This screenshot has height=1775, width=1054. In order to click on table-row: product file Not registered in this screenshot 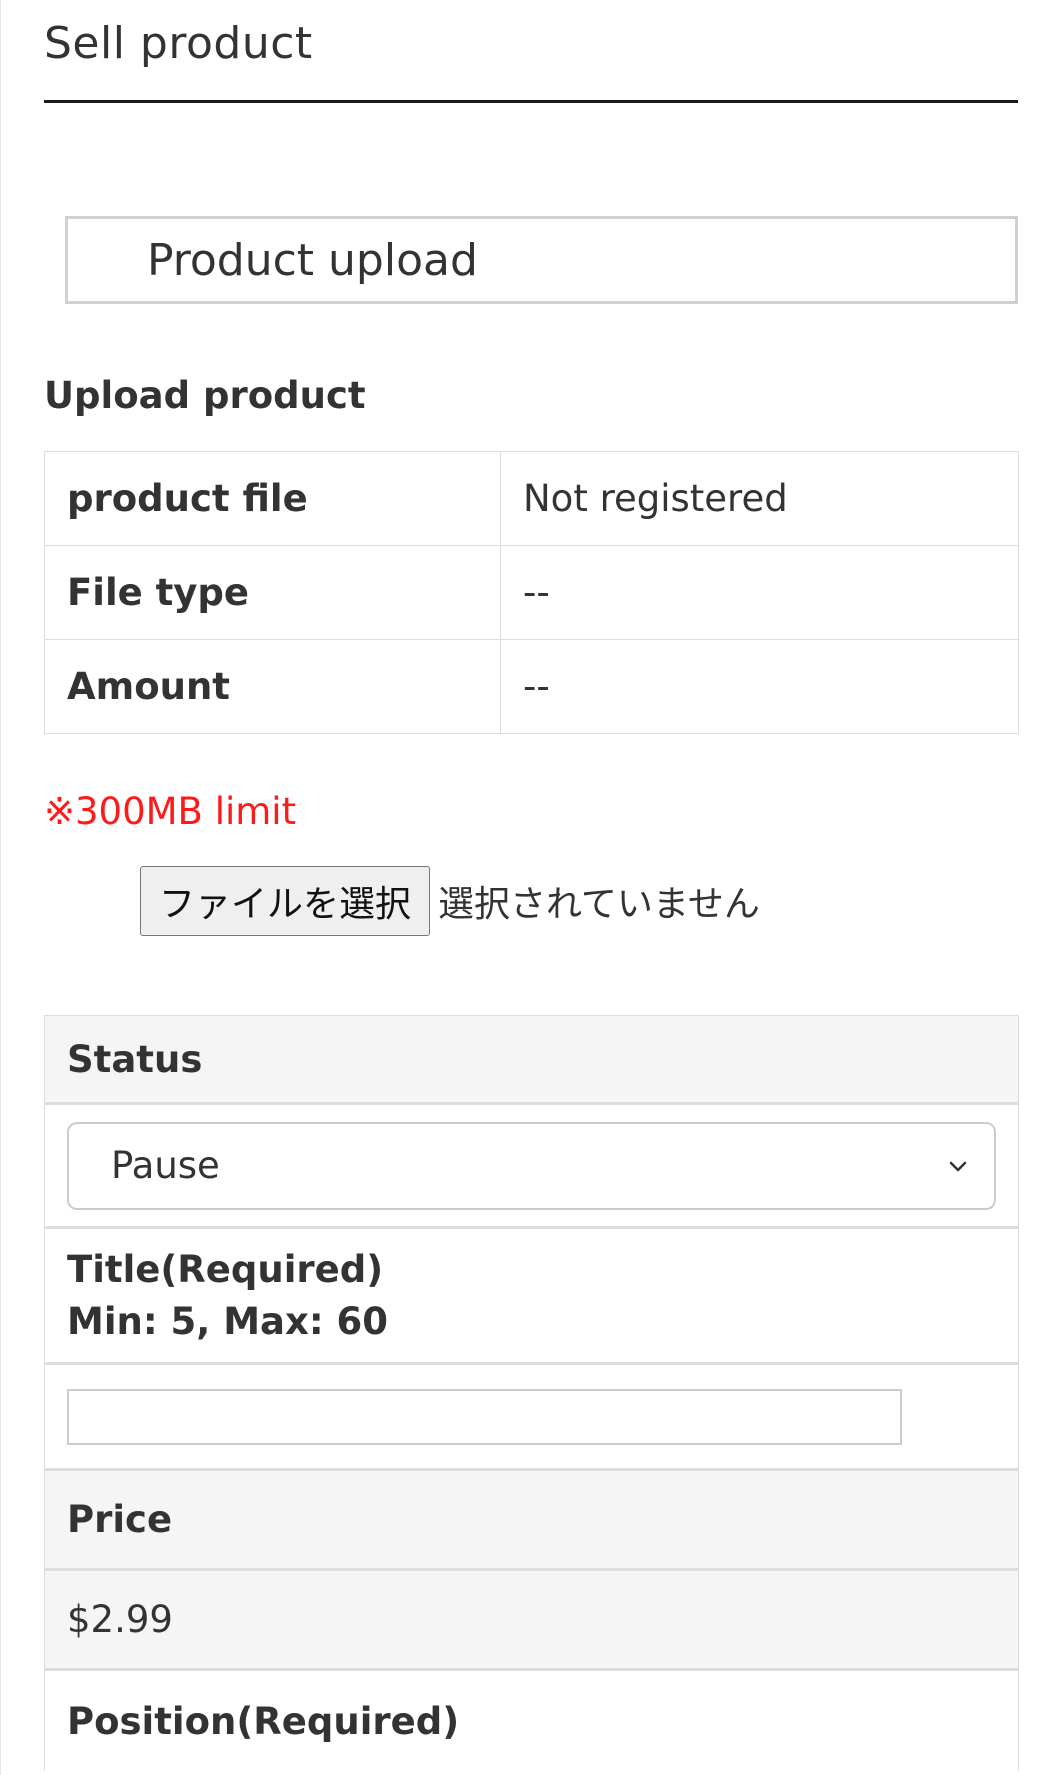, I will do `click(531, 498)`.